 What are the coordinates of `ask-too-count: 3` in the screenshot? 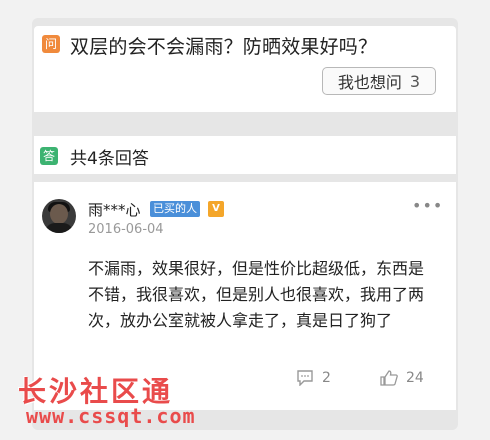 It's located at (415, 81).